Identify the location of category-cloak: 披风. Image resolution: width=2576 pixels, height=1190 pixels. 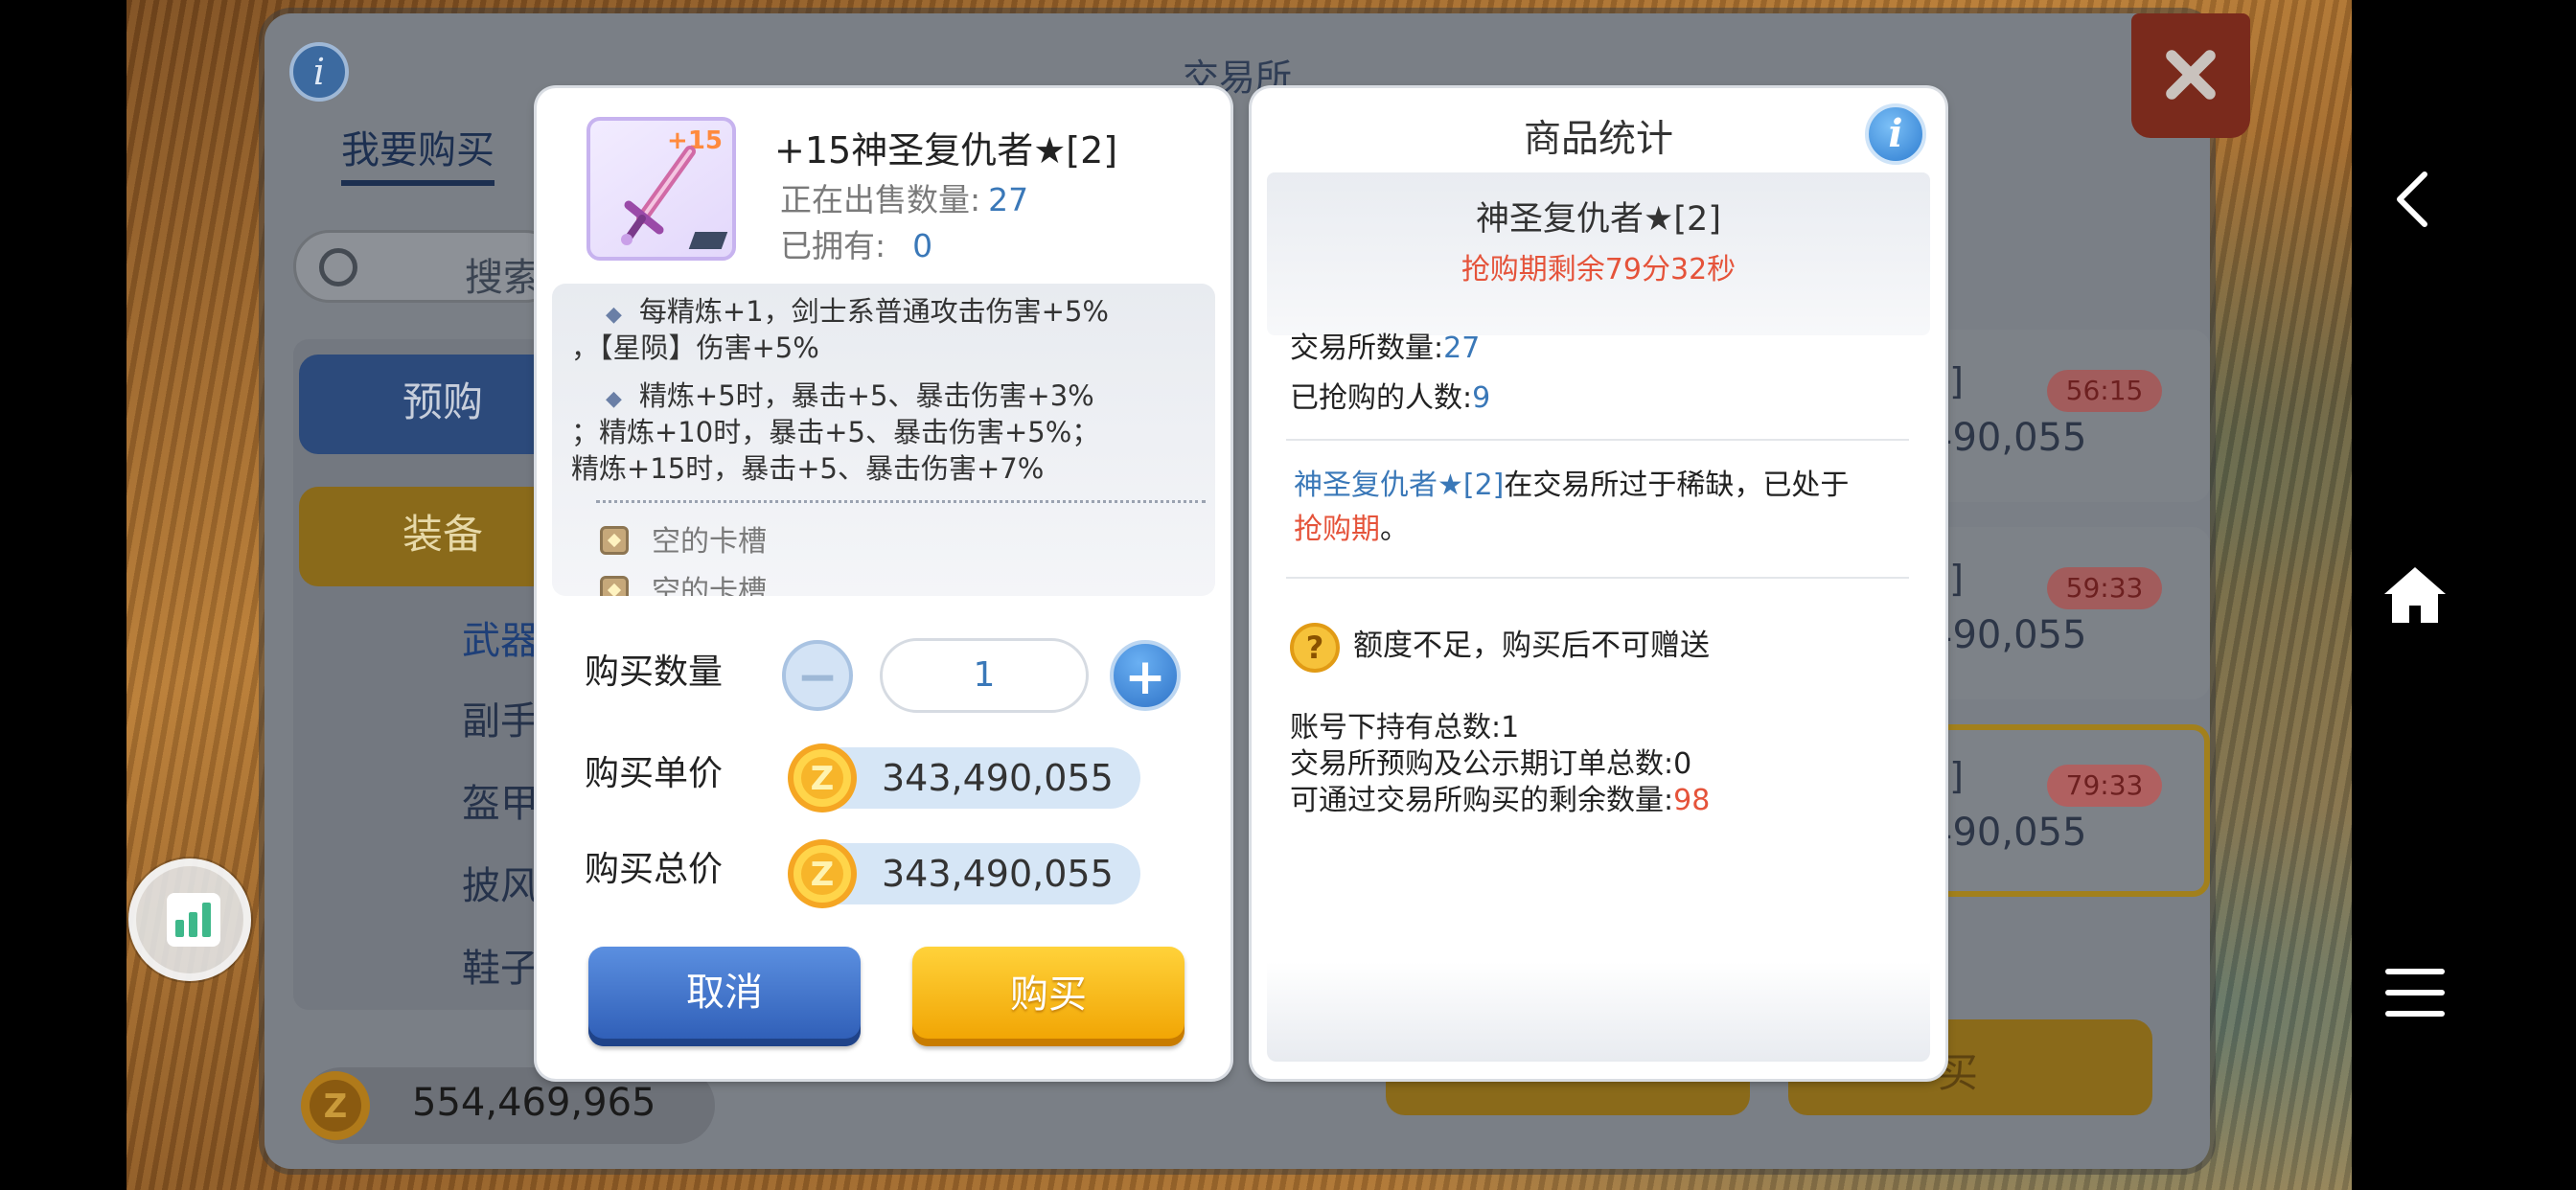
(500, 883).